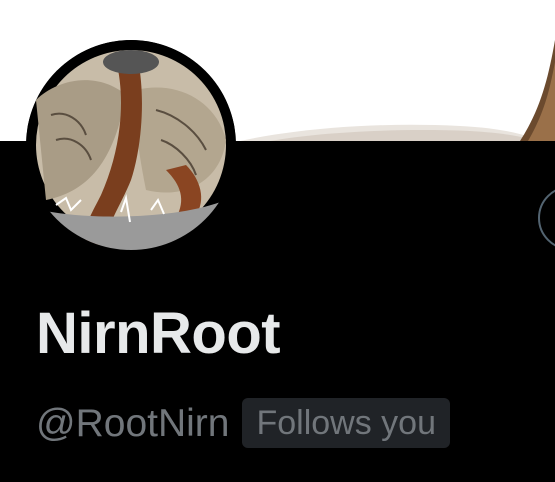 The image size is (555, 482). I want to click on display-name: NirnRoot, so click(158, 333).